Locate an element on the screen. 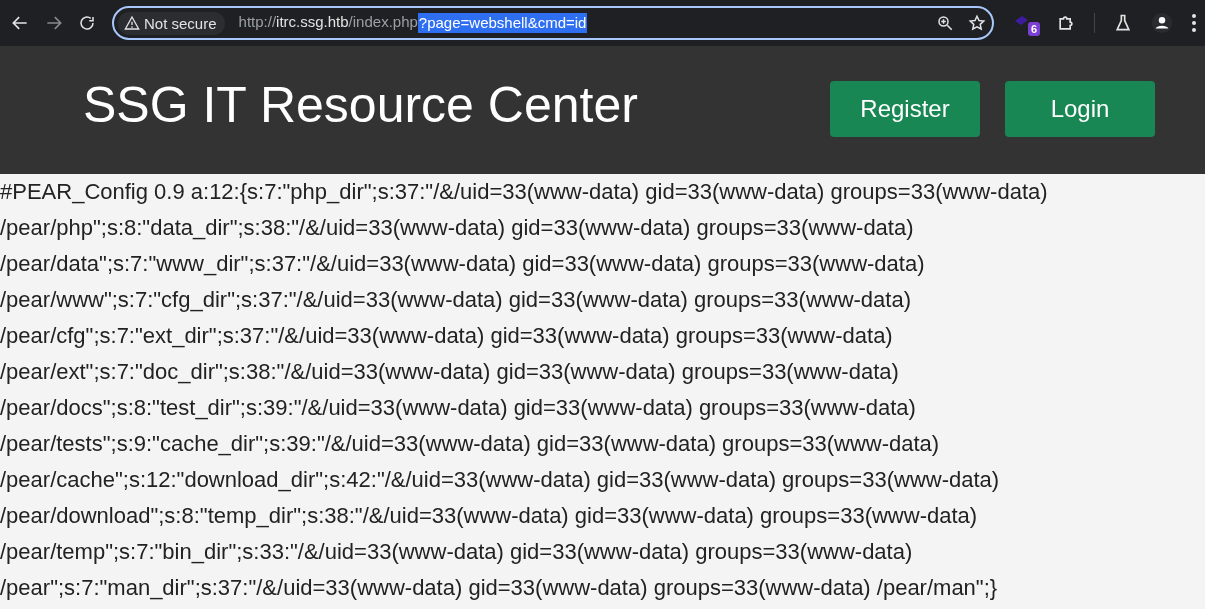 This screenshot has height=609, width=1205. output-line: /pear/ext";s:7:"doc_dir";s:38:"/&/uid=33(www-data) gid=33(www-data) groups=33(www-data) is located at coordinates (449, 372).